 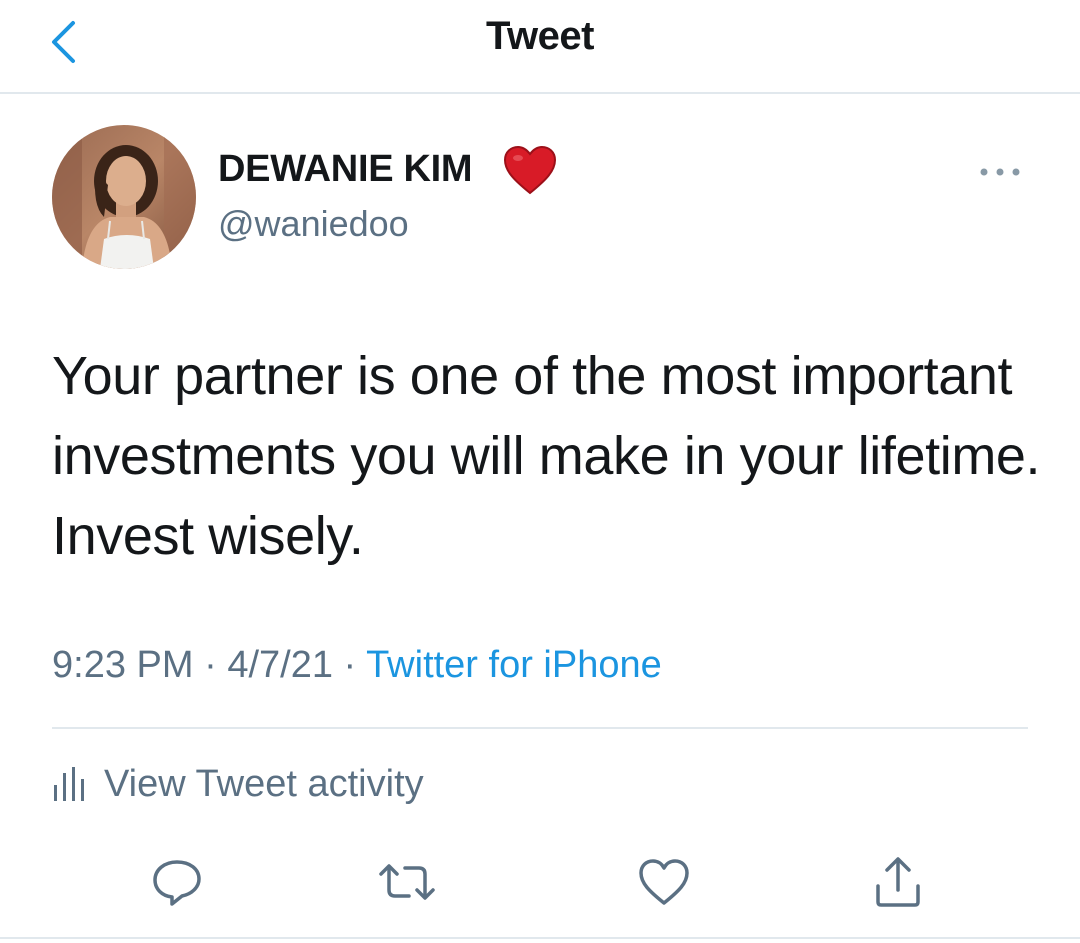 I want to click on share-button, so click(x=898, y=882).